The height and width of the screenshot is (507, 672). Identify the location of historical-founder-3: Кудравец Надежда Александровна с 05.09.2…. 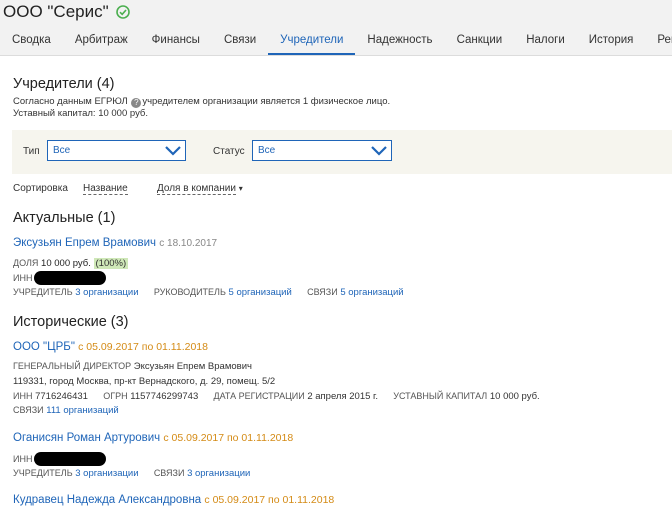
(173, 500).